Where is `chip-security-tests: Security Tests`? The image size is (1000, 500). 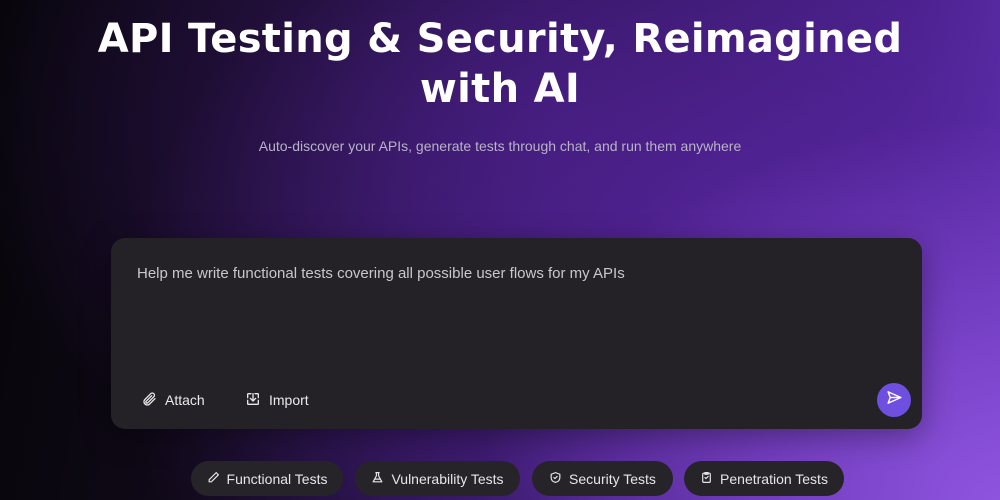
chip-security-tests: Security Tests is located at coordinates (602, 478).